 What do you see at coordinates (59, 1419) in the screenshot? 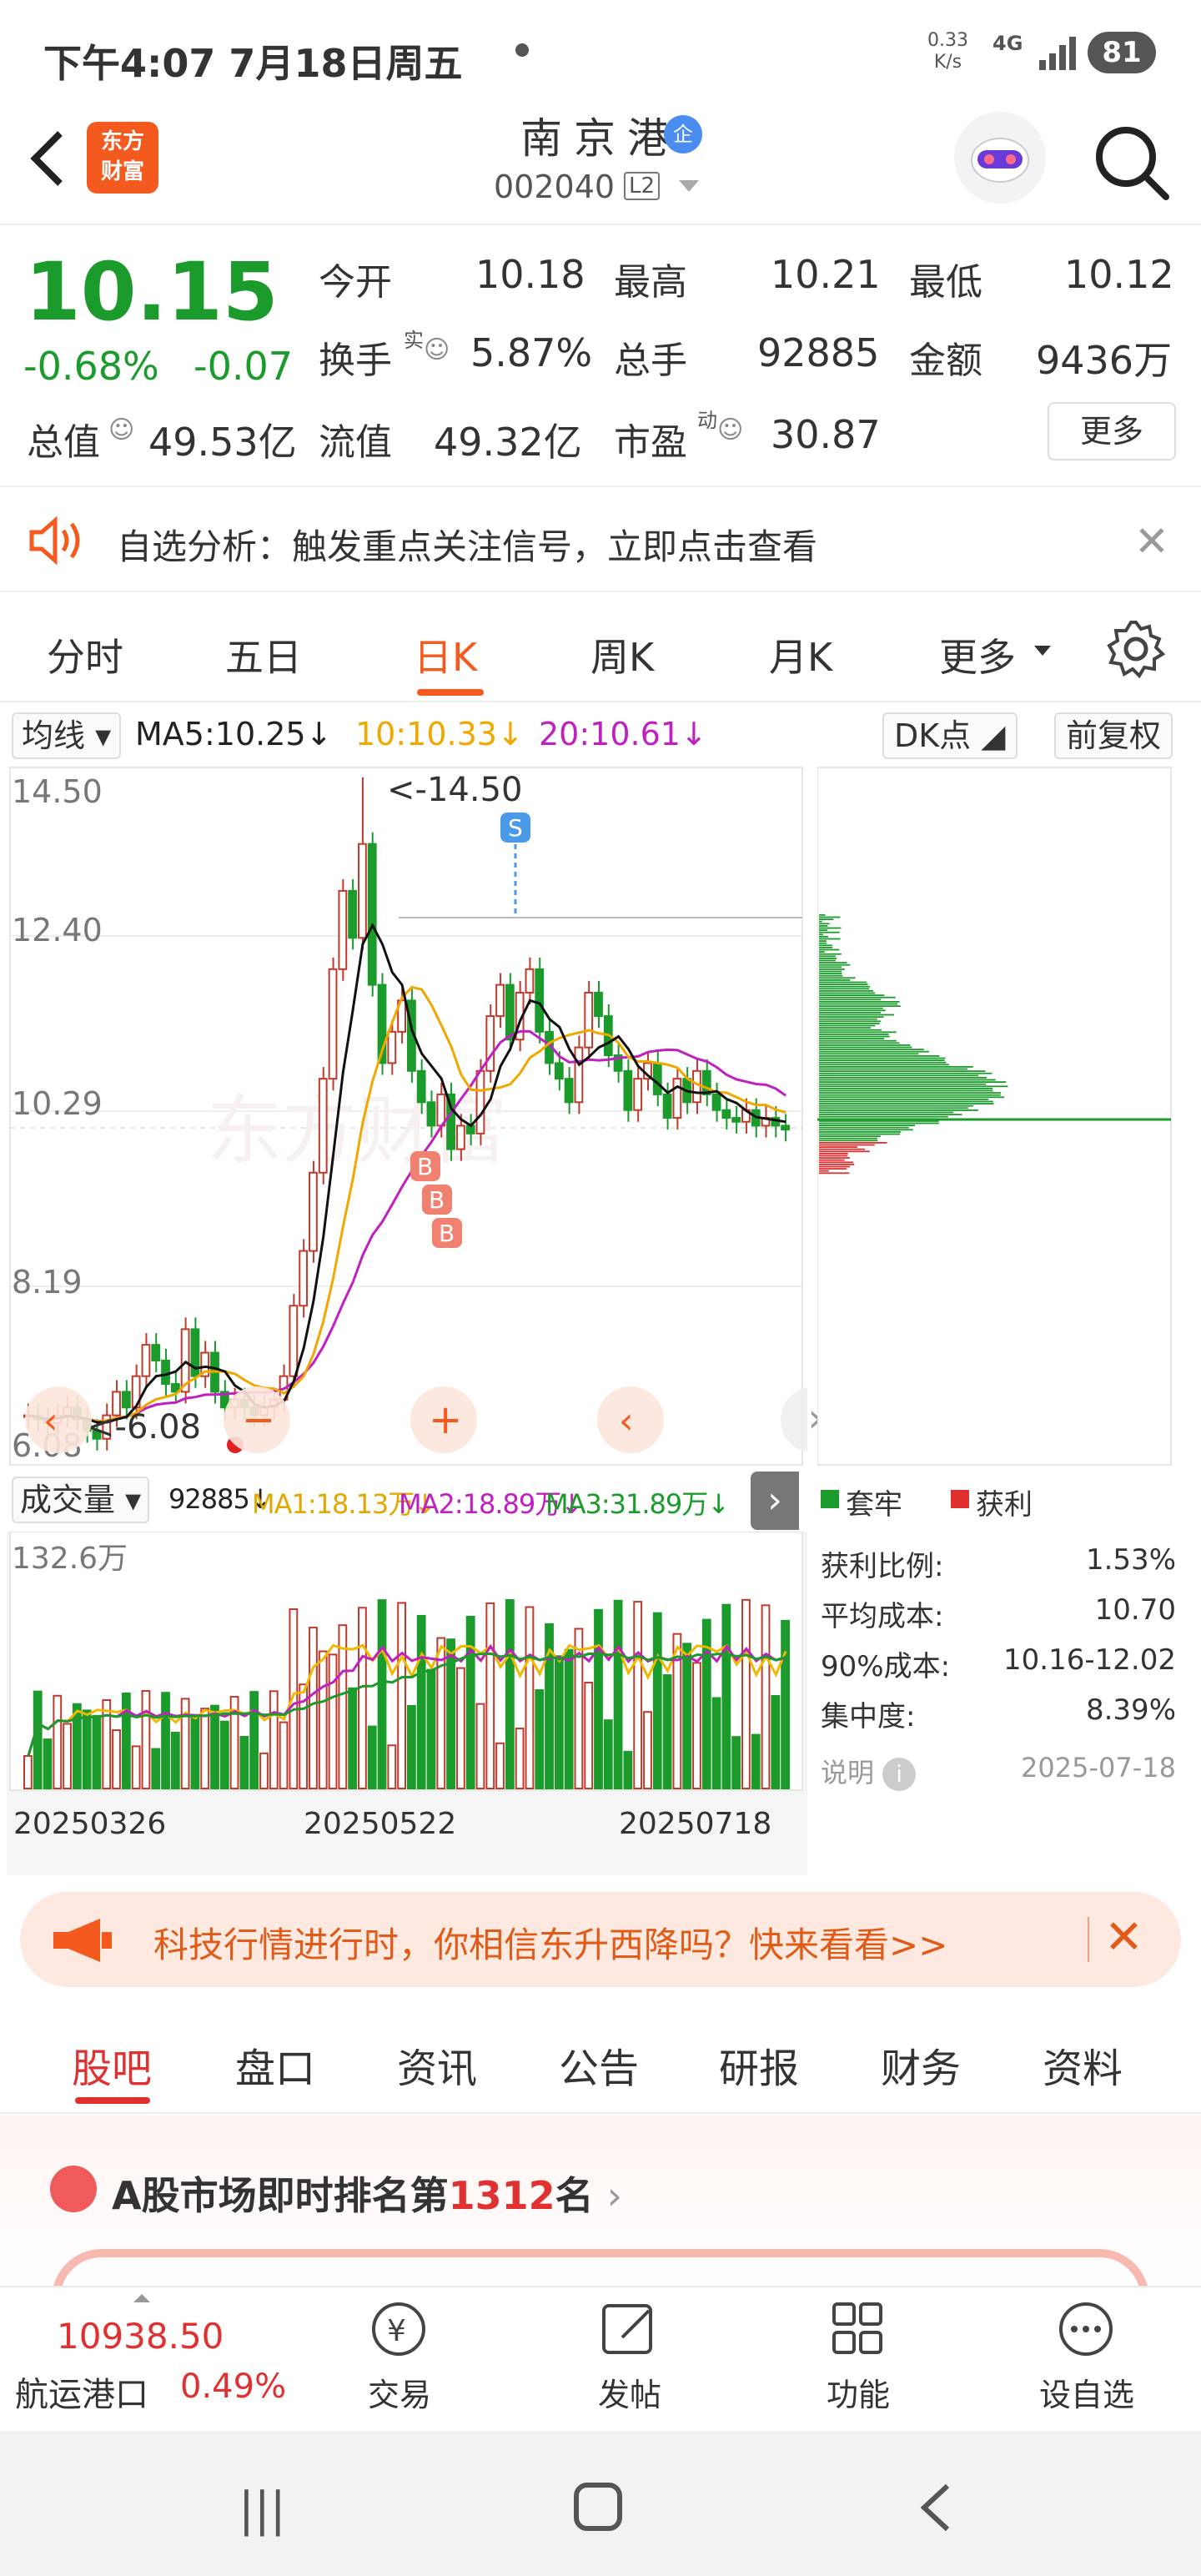
I see `scroll-left-button` at bounding box center [59, 1419].